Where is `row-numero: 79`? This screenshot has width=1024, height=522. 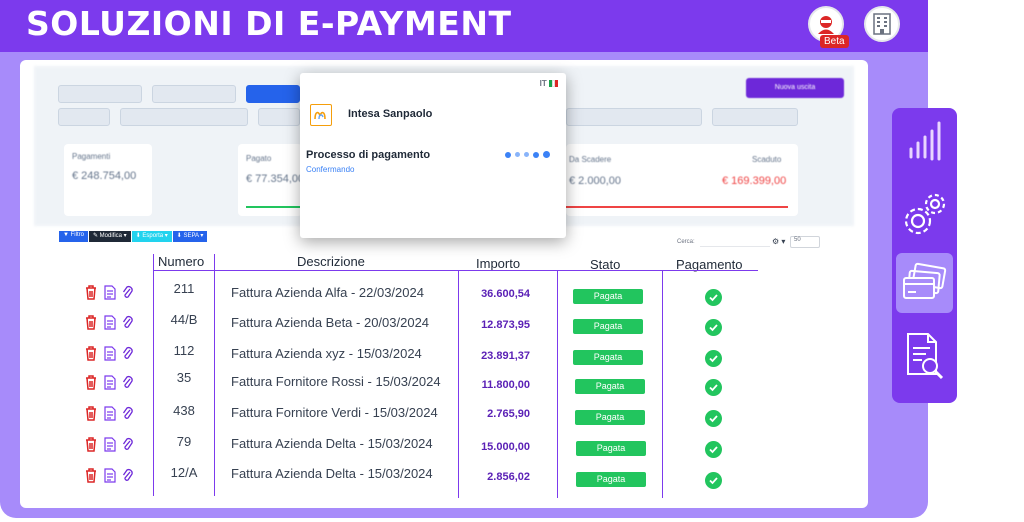
row-numero: 79 is located at coordinates (184, 441).